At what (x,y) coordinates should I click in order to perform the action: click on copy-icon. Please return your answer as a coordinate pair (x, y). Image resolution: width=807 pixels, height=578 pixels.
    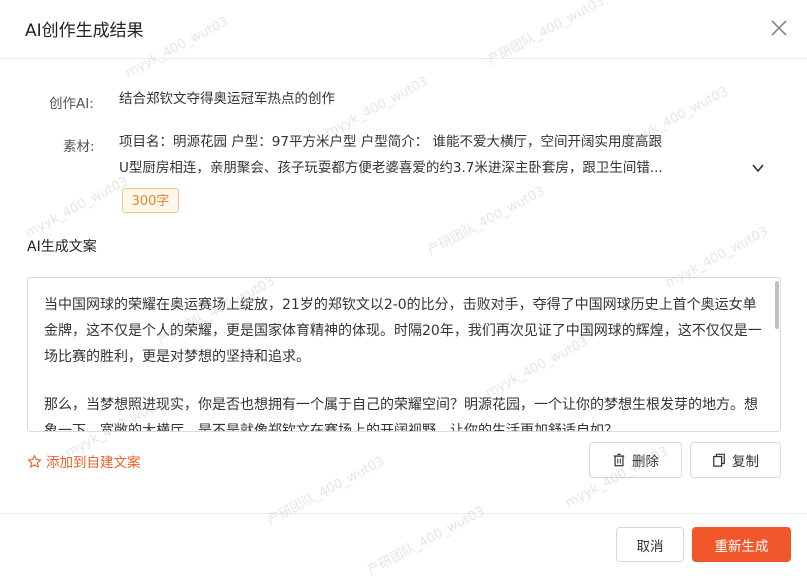
    Looking at the image, I should click on (719, 460).